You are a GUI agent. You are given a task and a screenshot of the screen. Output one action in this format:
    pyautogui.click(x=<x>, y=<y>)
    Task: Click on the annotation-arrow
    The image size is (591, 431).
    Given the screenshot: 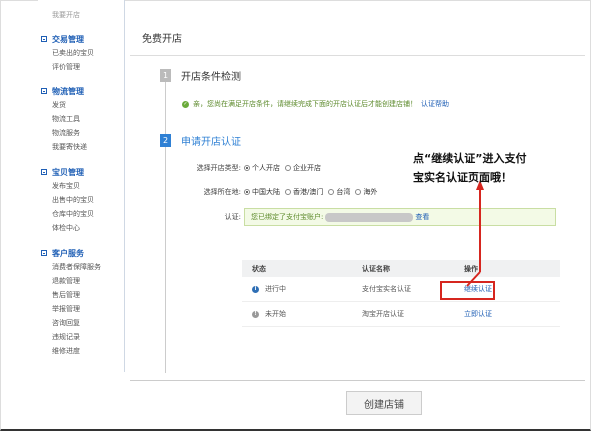 What is the action you would take?
    pyautogui.click(x=475, y=233)
    